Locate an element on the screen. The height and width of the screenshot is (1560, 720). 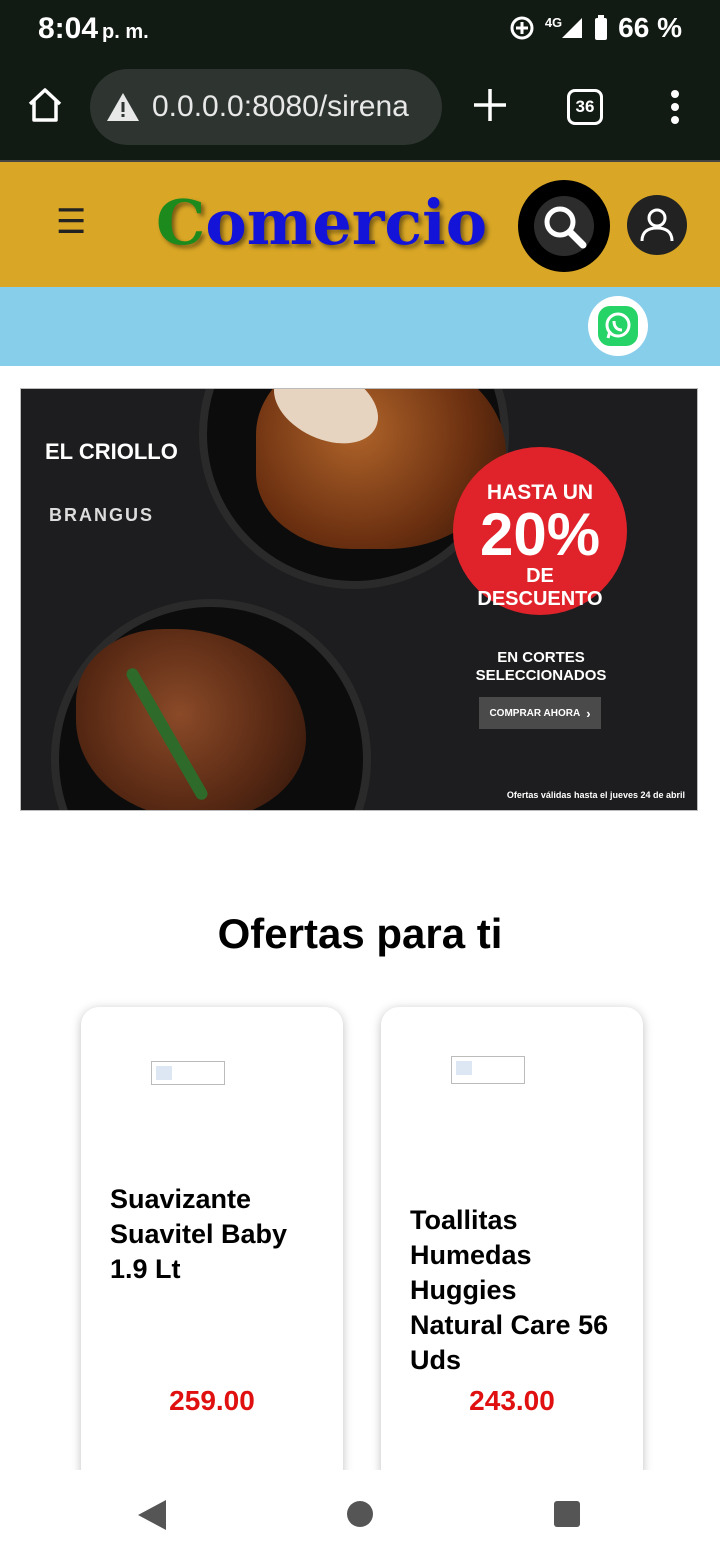
chevron-right-icon: › is located at coordinates (588, 713).